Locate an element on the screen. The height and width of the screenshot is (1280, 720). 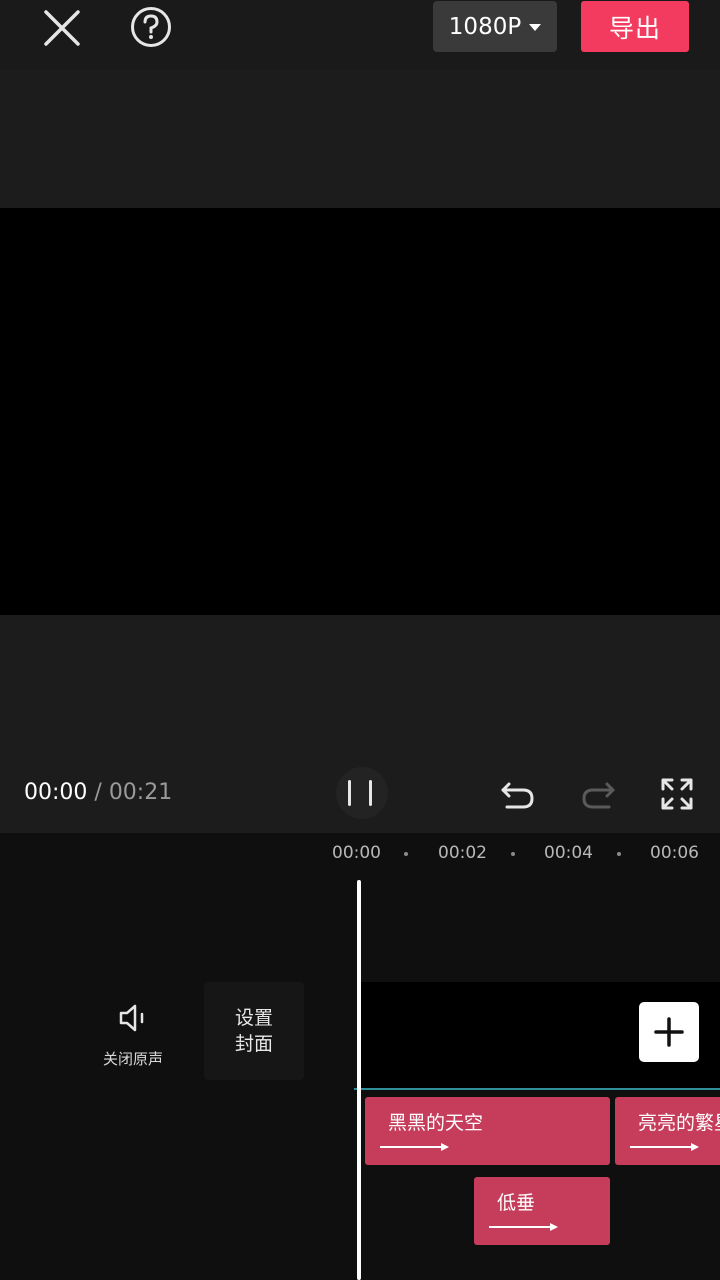
total-time: 00:21 is located at coordinates (140, 792).